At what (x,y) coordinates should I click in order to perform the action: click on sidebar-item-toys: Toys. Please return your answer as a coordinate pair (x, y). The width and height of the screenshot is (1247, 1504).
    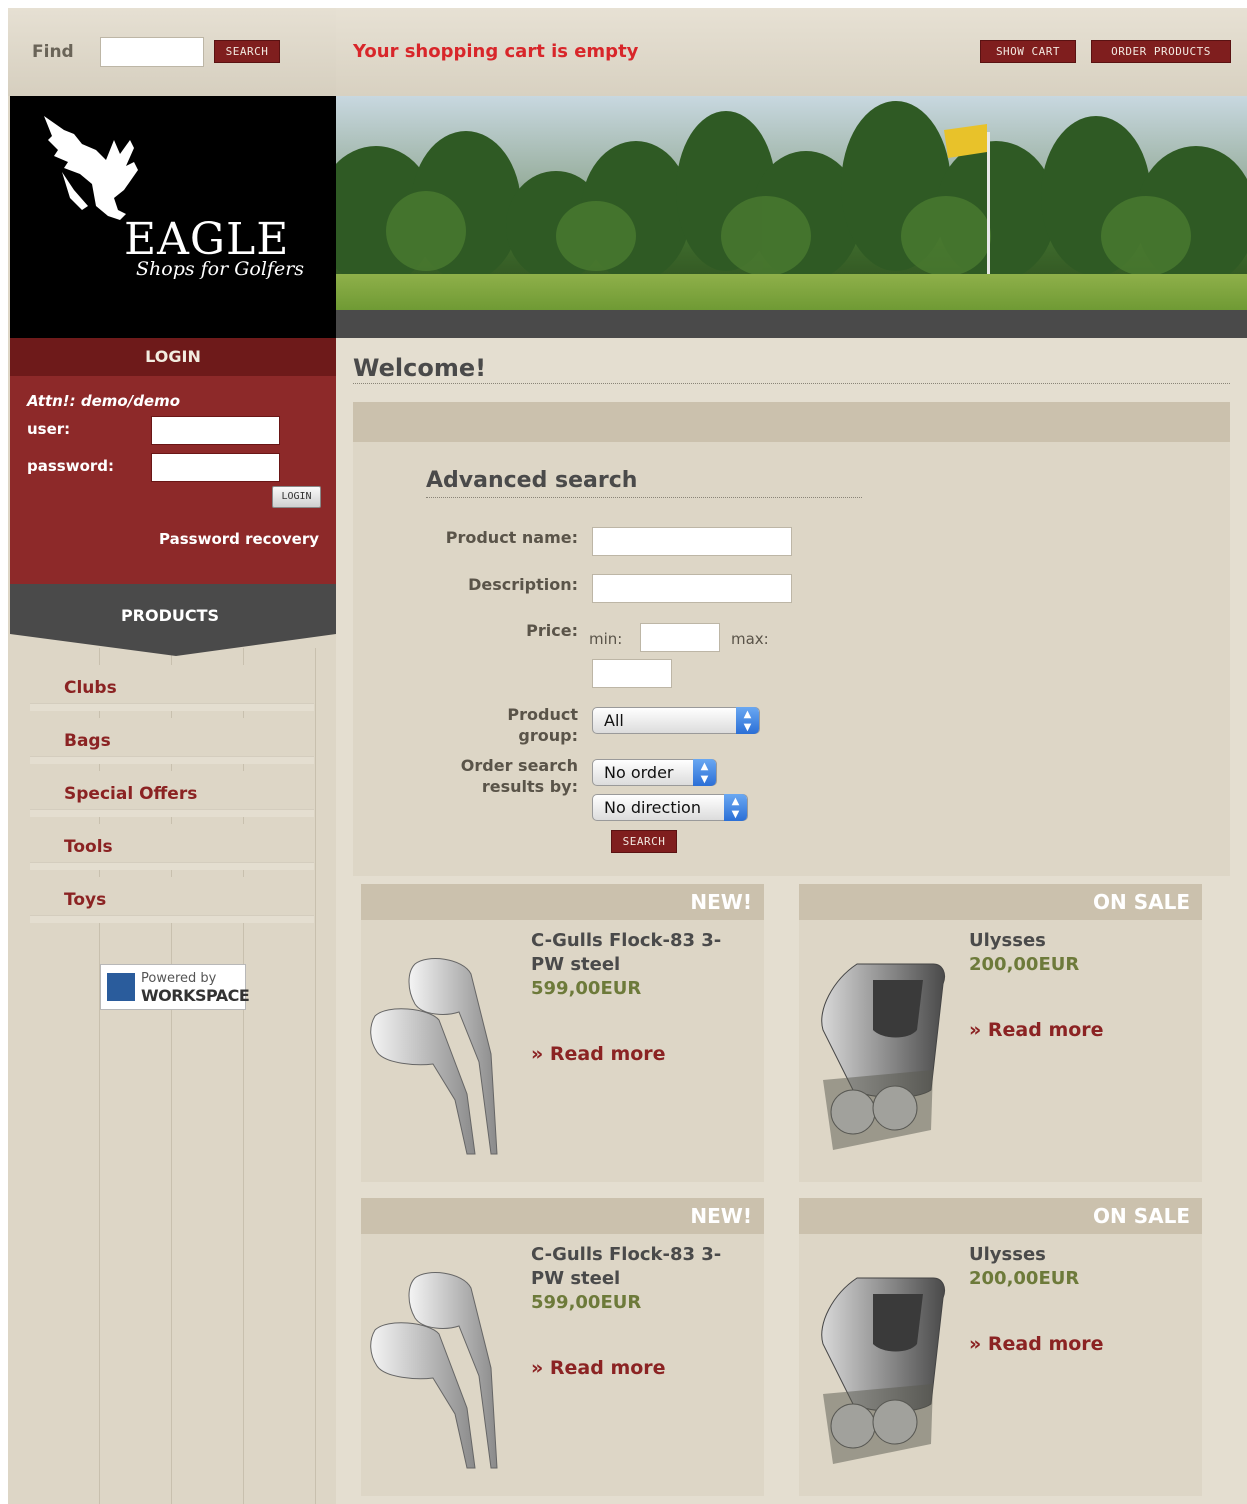
    Looking at the image, I should click on (172, 900).